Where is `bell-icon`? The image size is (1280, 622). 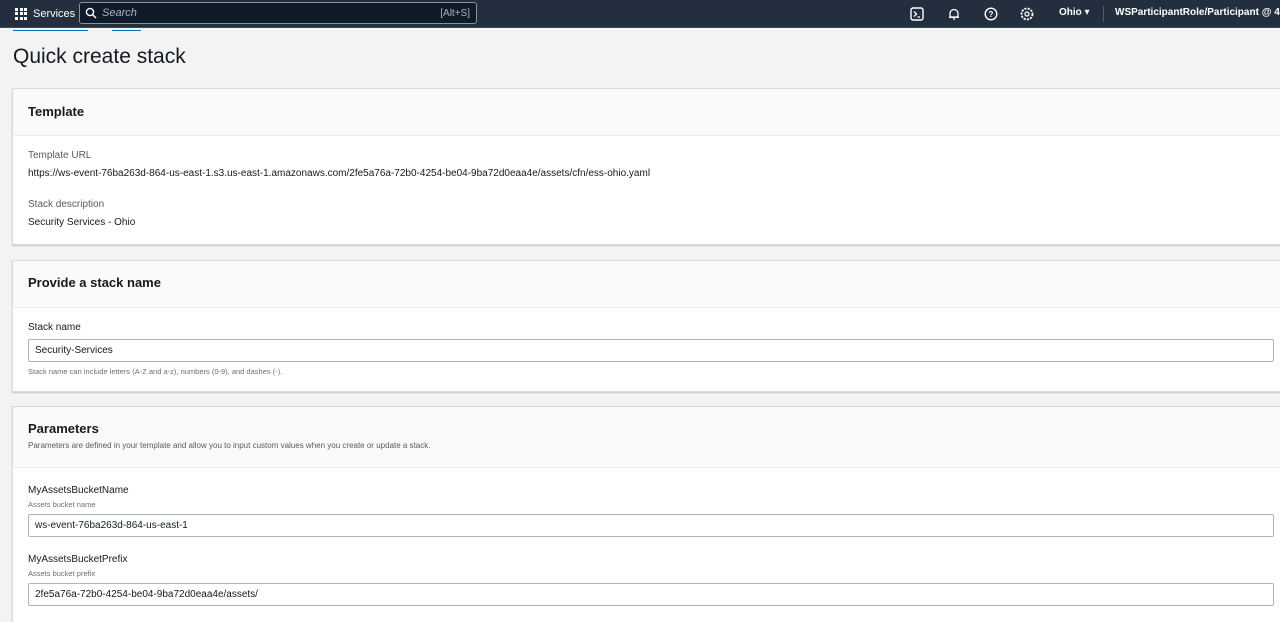
bell-icon is located at coordinates (954, 14).